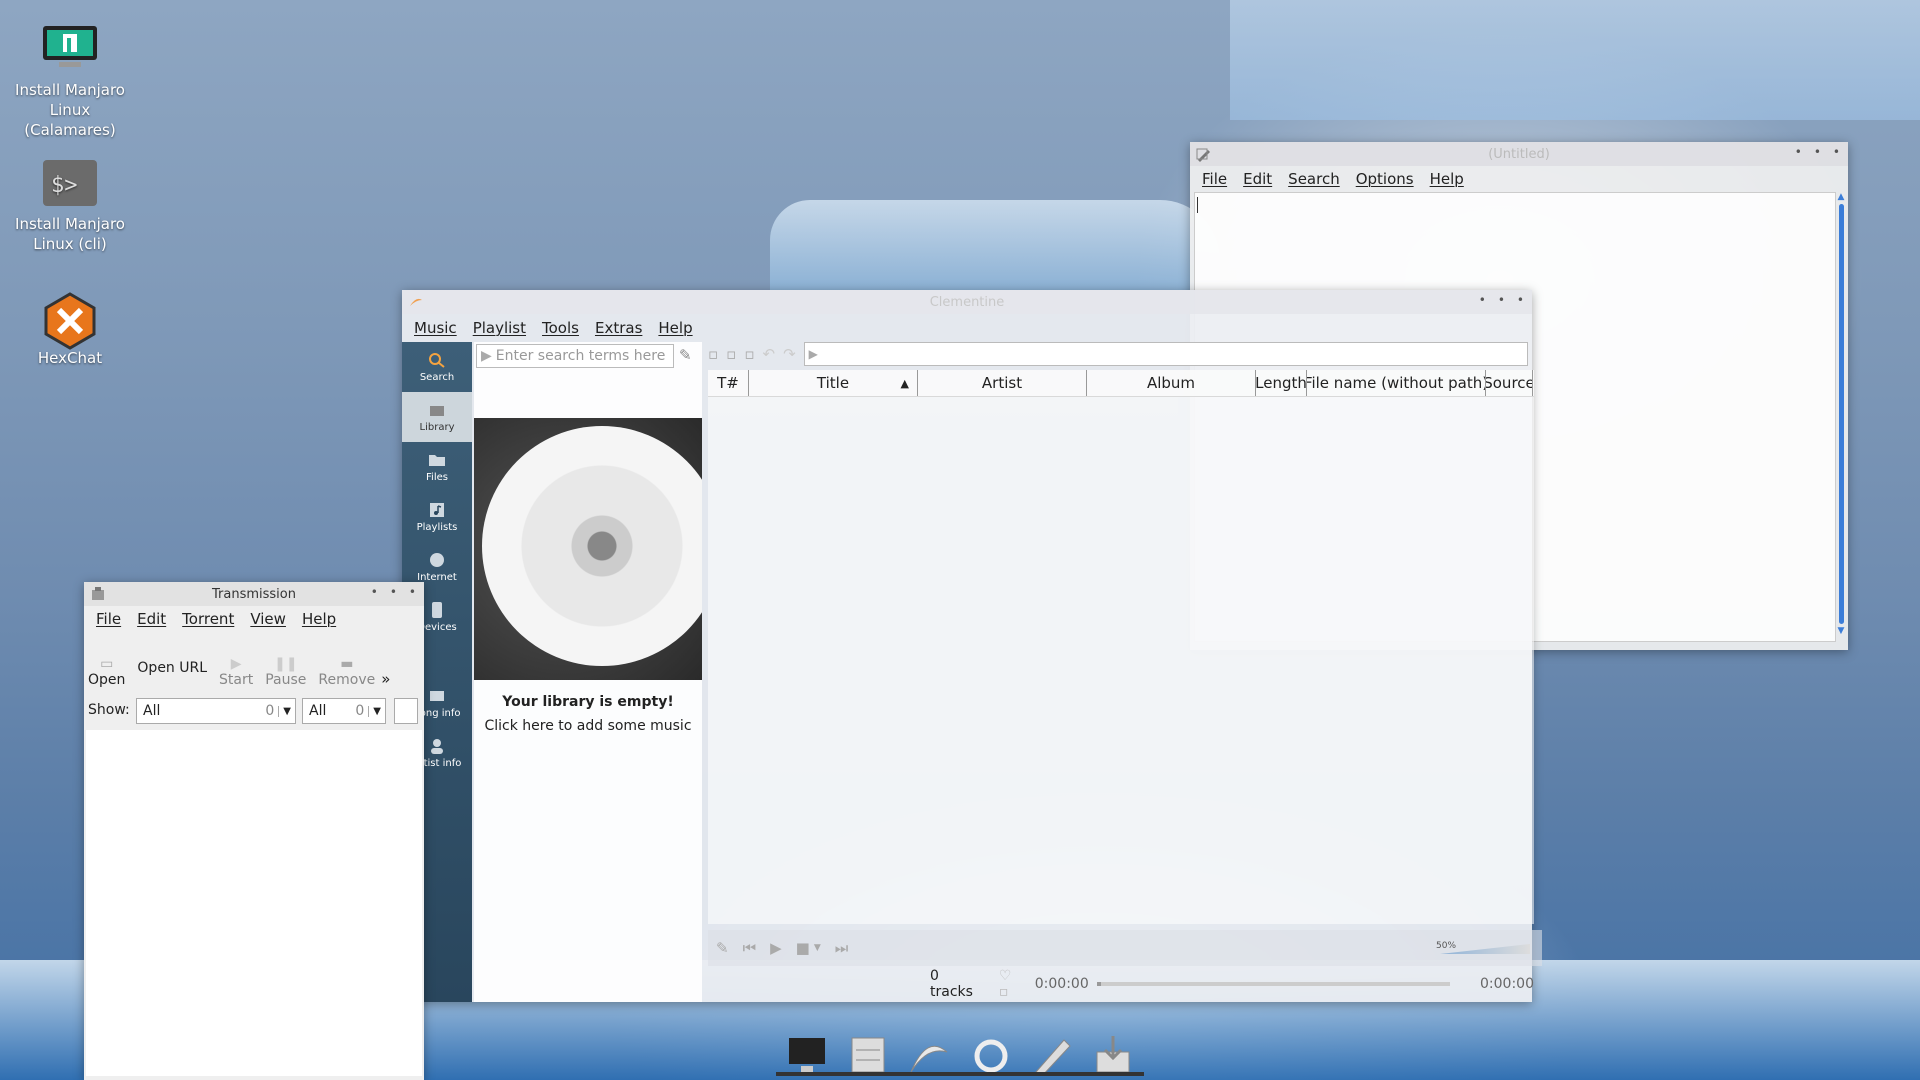 The height and width of the screenshot is (1080, 1920). What do you see at coordinates (437, 510) in the screenshot?
I see `playlist-icon` at bounding box center [437, 510].